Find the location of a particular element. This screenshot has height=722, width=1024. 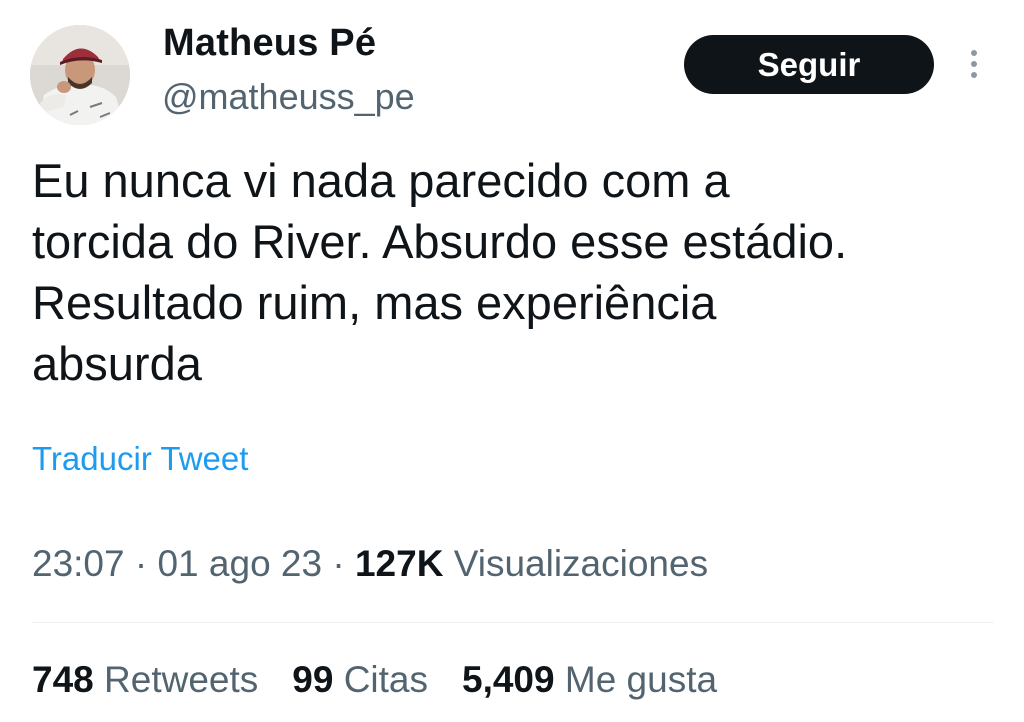

divider is located at coordinates (513, 622).